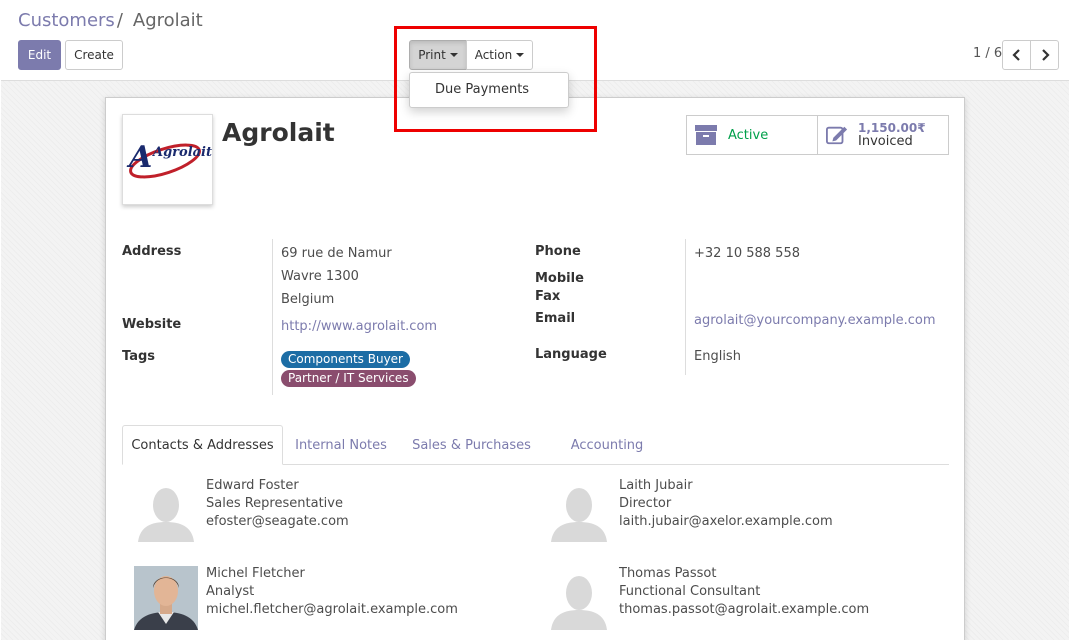 The image size is (1069, 640). Describe the element at coordinates (139, 356) in the screenshot. I see `tags-label: Tags` at that location.